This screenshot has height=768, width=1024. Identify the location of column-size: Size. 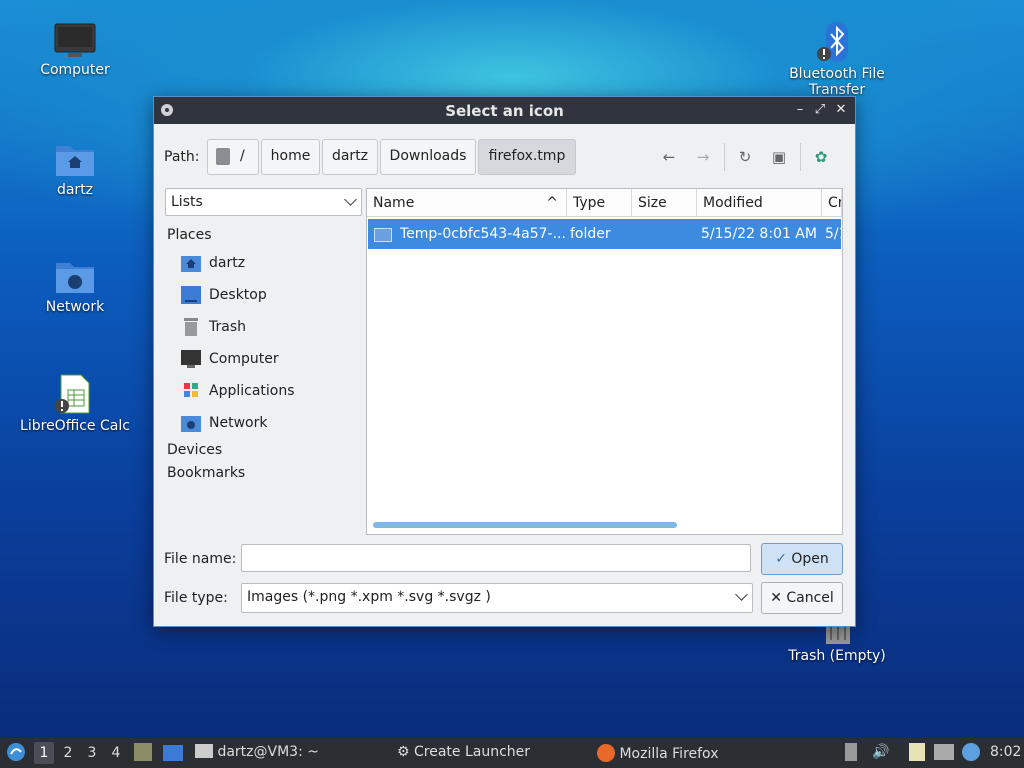
(664, 203).